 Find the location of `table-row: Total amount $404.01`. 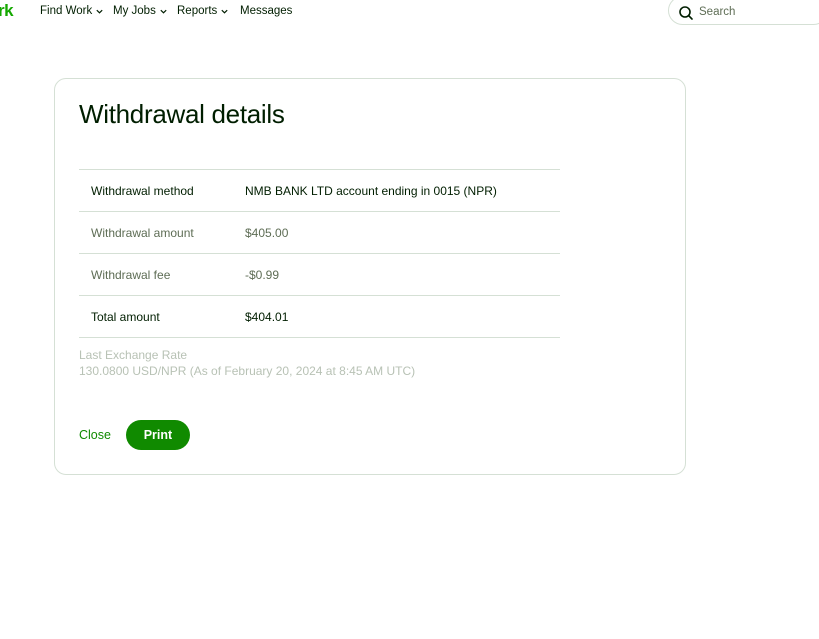

table-row: Total amount $404.01 is located at coordinates (319, 316).